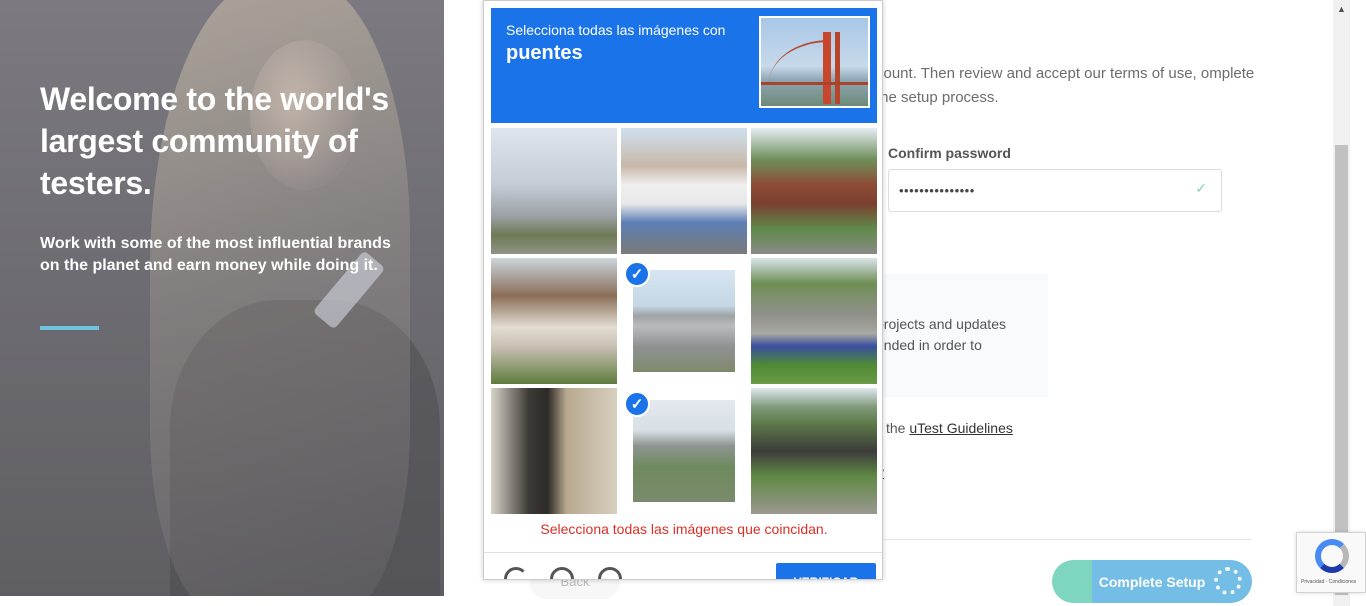 The image size is (1366, 606). Describe the element at coordinates (1064, 539) in the screenshot. I see `divider` at that location.